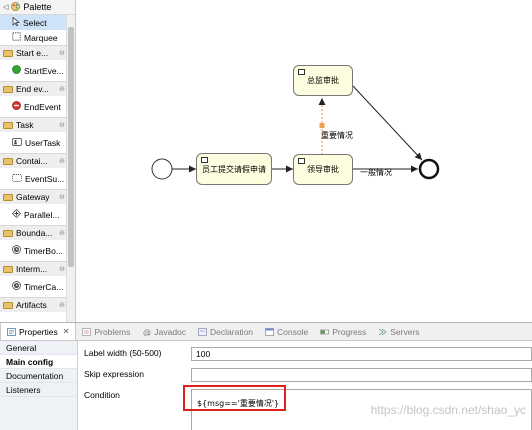  Describe the element at coordinates (170, 331) in the screenshot. I see `tab-label: Javadoc` at that location.